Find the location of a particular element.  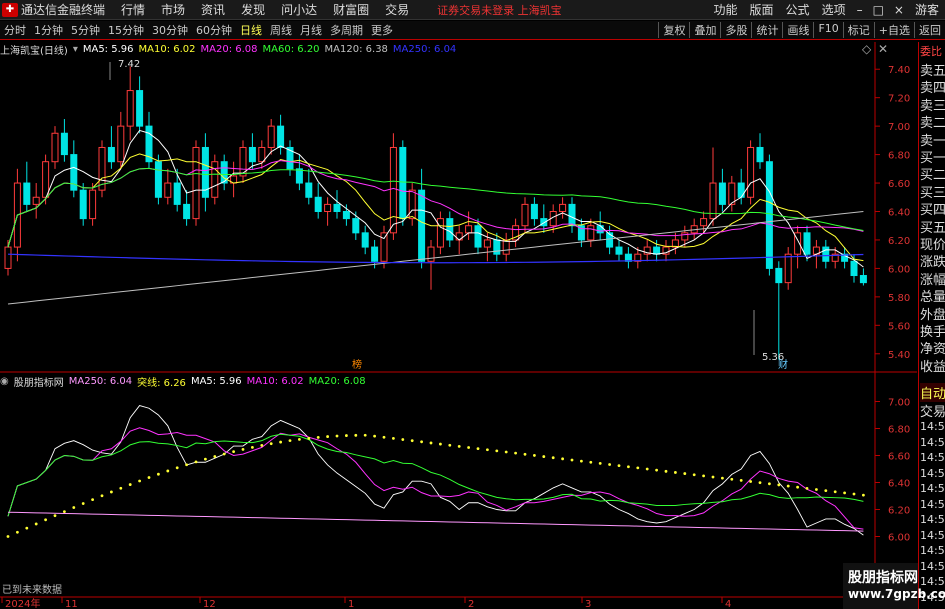

close-icon: × is located at coordinates (899, 10).